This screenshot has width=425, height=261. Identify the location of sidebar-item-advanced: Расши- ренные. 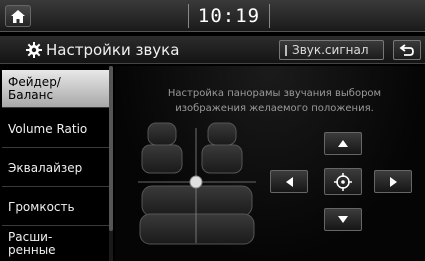
(55, 244).